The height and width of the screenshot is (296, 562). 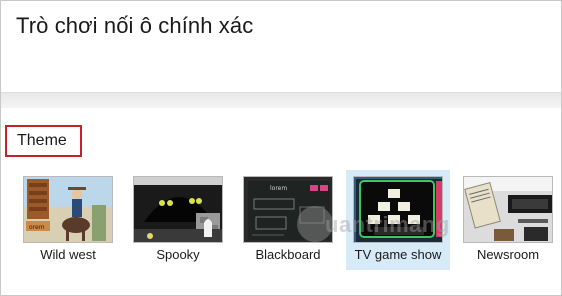 I want to click on theme-name-newsroom: Newsroom, so click(x=508, y=254).